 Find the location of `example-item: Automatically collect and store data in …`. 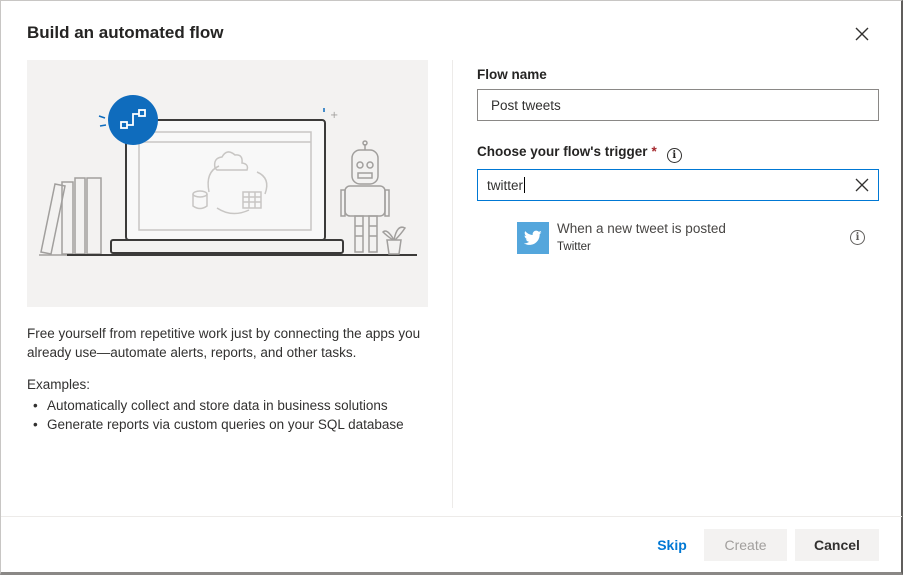

example-item: Automatically collect and store data in … is located at coordinates (218, 405).